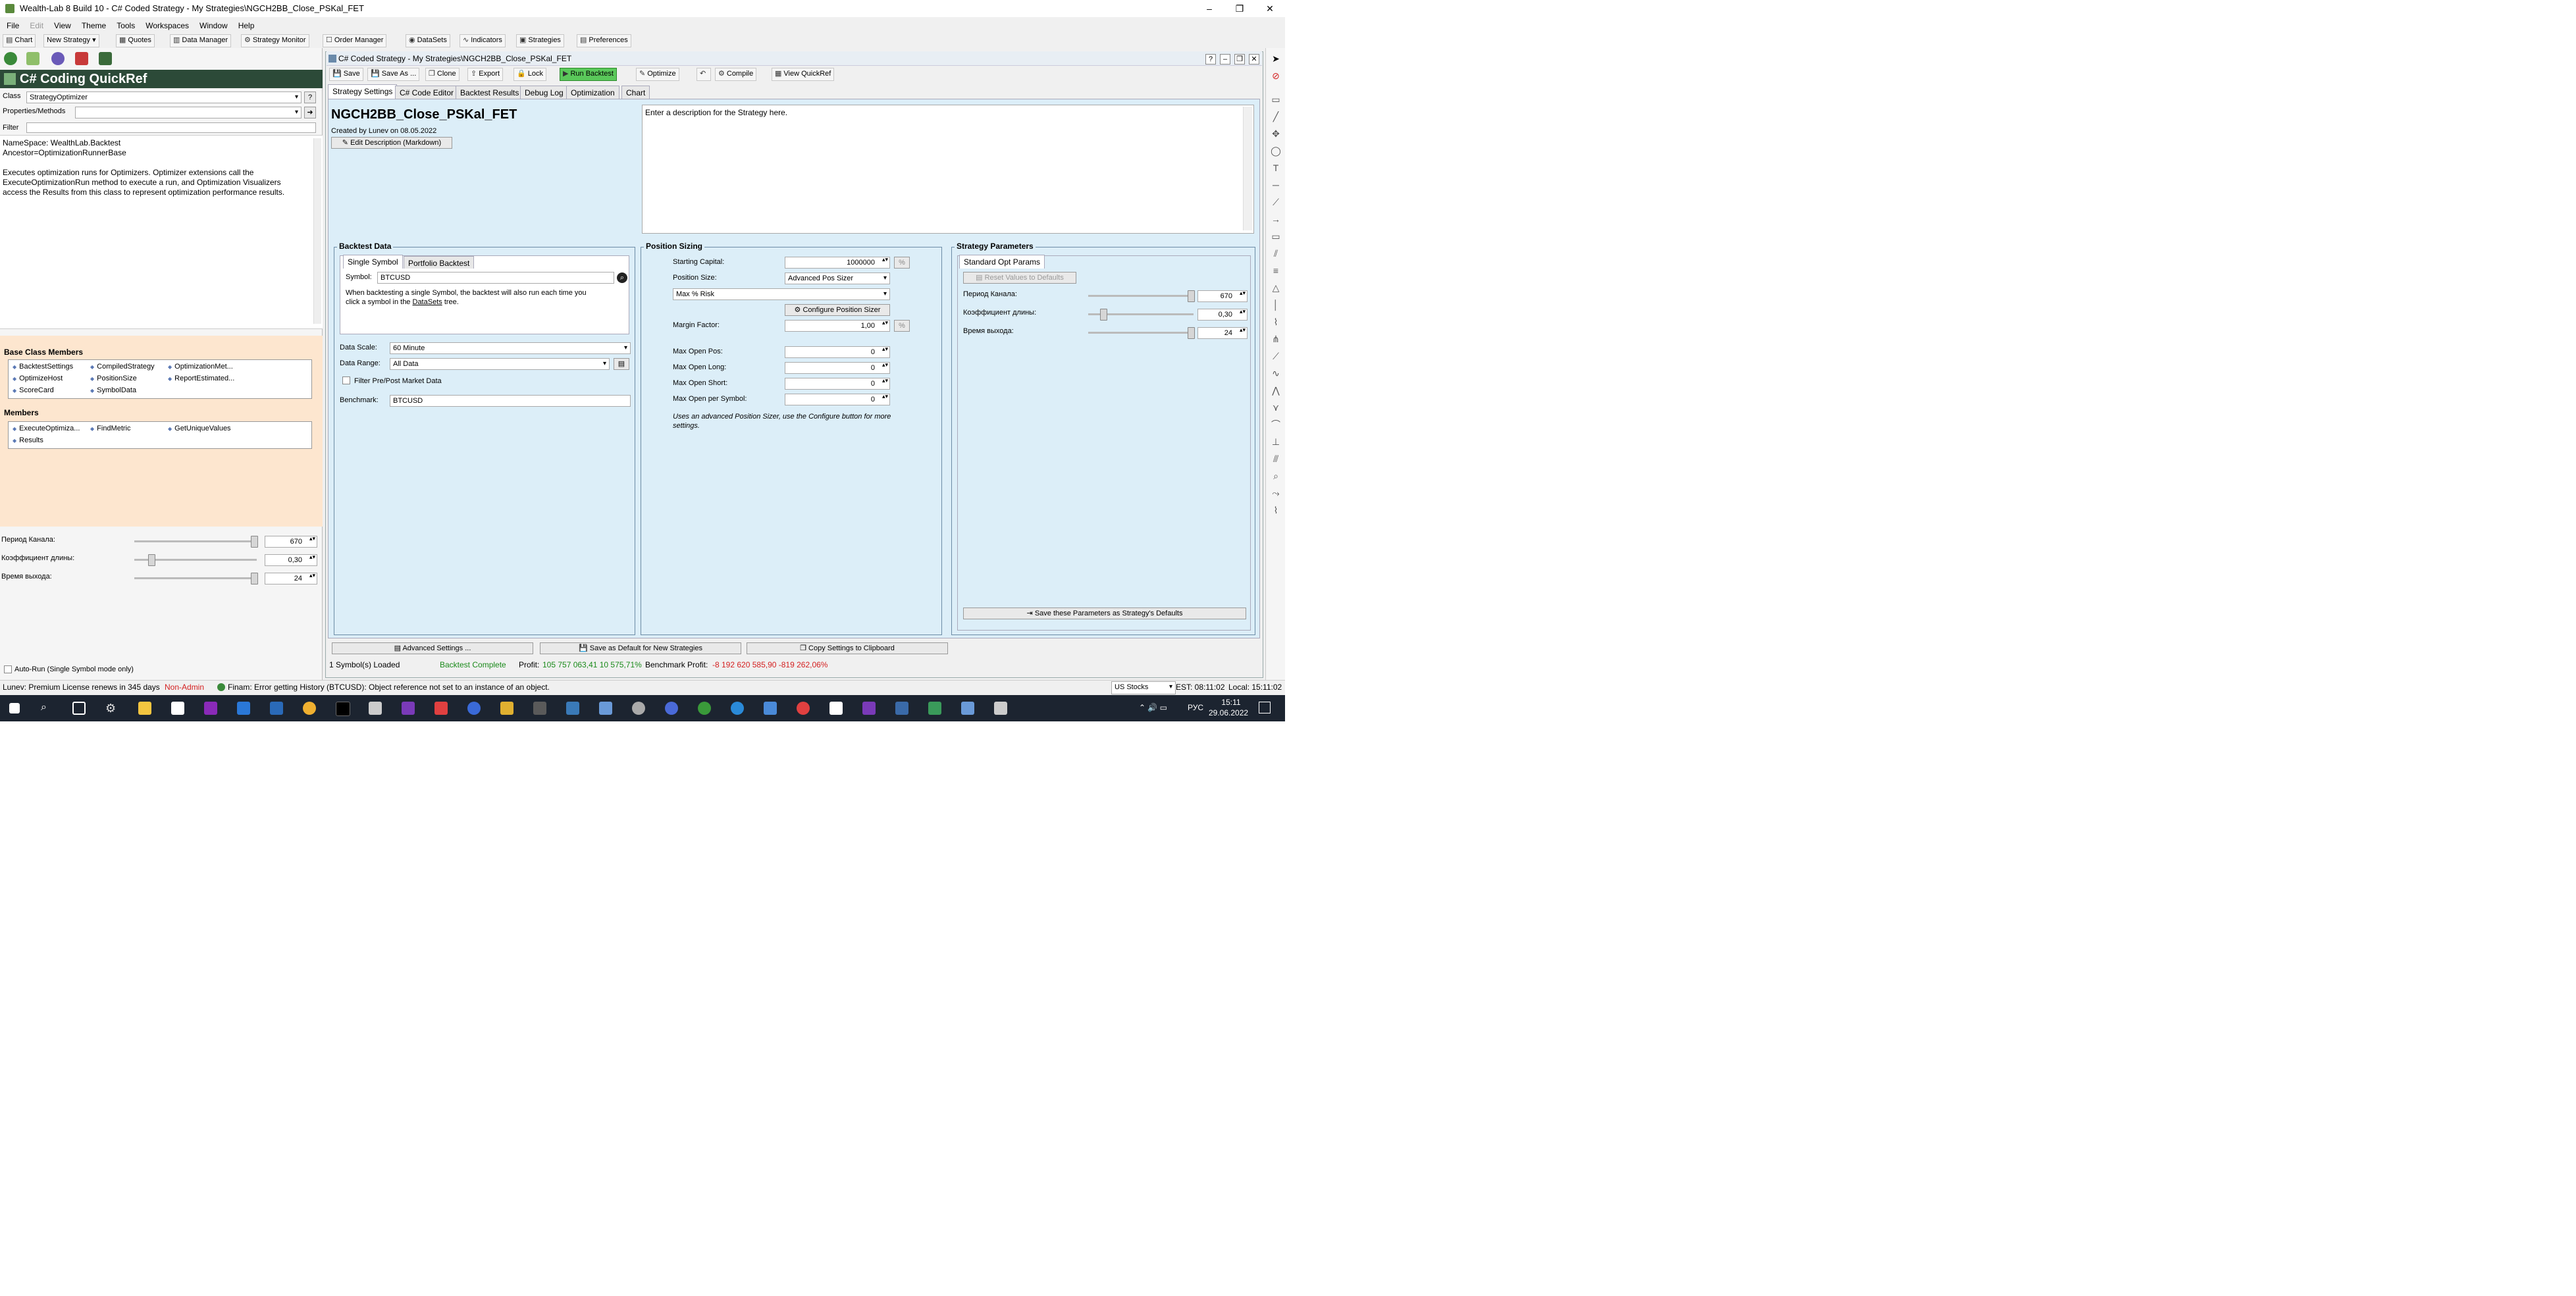 This screenshot has width=2576, height=1296. What do you see at coordinates (94, 25) in the screenshot?
I see `menu-theme: Theme` at bounding box center [94, 25].